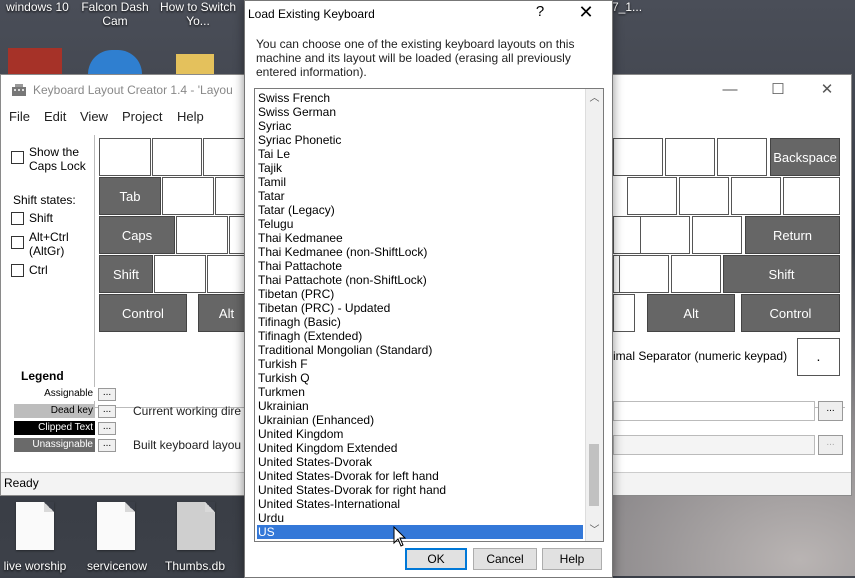 The height and width of the screenshot is (578, 855). I want to click on list-item: Tifinagh (Extended), so click(420, 336).